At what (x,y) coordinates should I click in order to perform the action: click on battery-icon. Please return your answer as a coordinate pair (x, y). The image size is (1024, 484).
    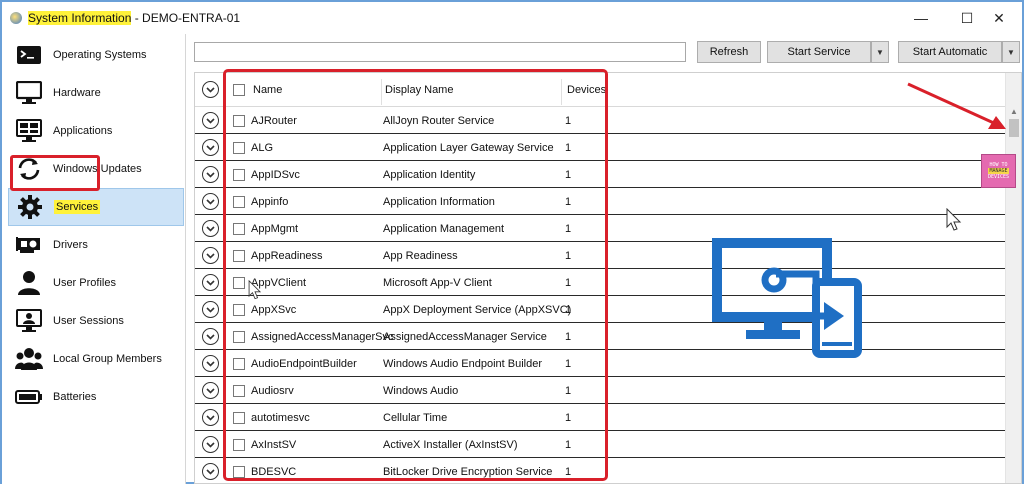
    Looking at the image, I should click on (29, 397).